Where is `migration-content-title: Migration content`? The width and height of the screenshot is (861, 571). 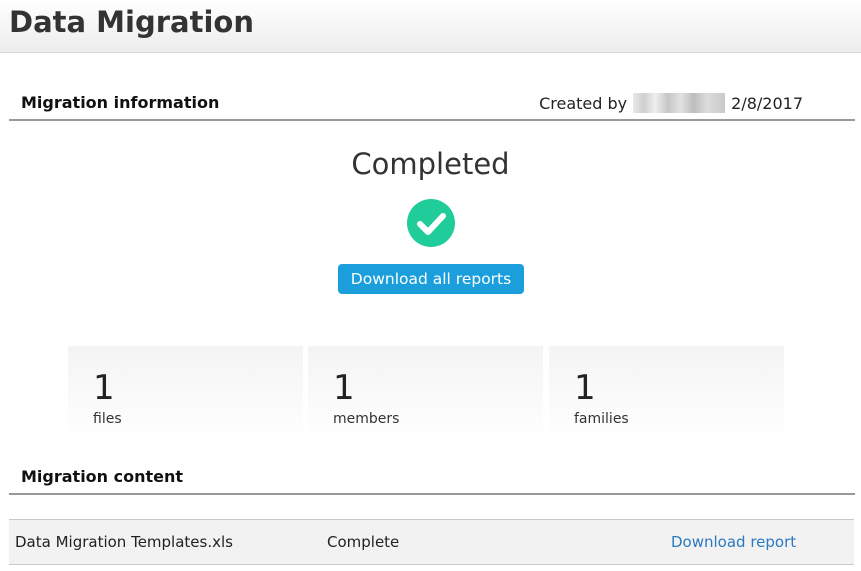
migration-content-title: Migration content is located at coordinates (102, 476).